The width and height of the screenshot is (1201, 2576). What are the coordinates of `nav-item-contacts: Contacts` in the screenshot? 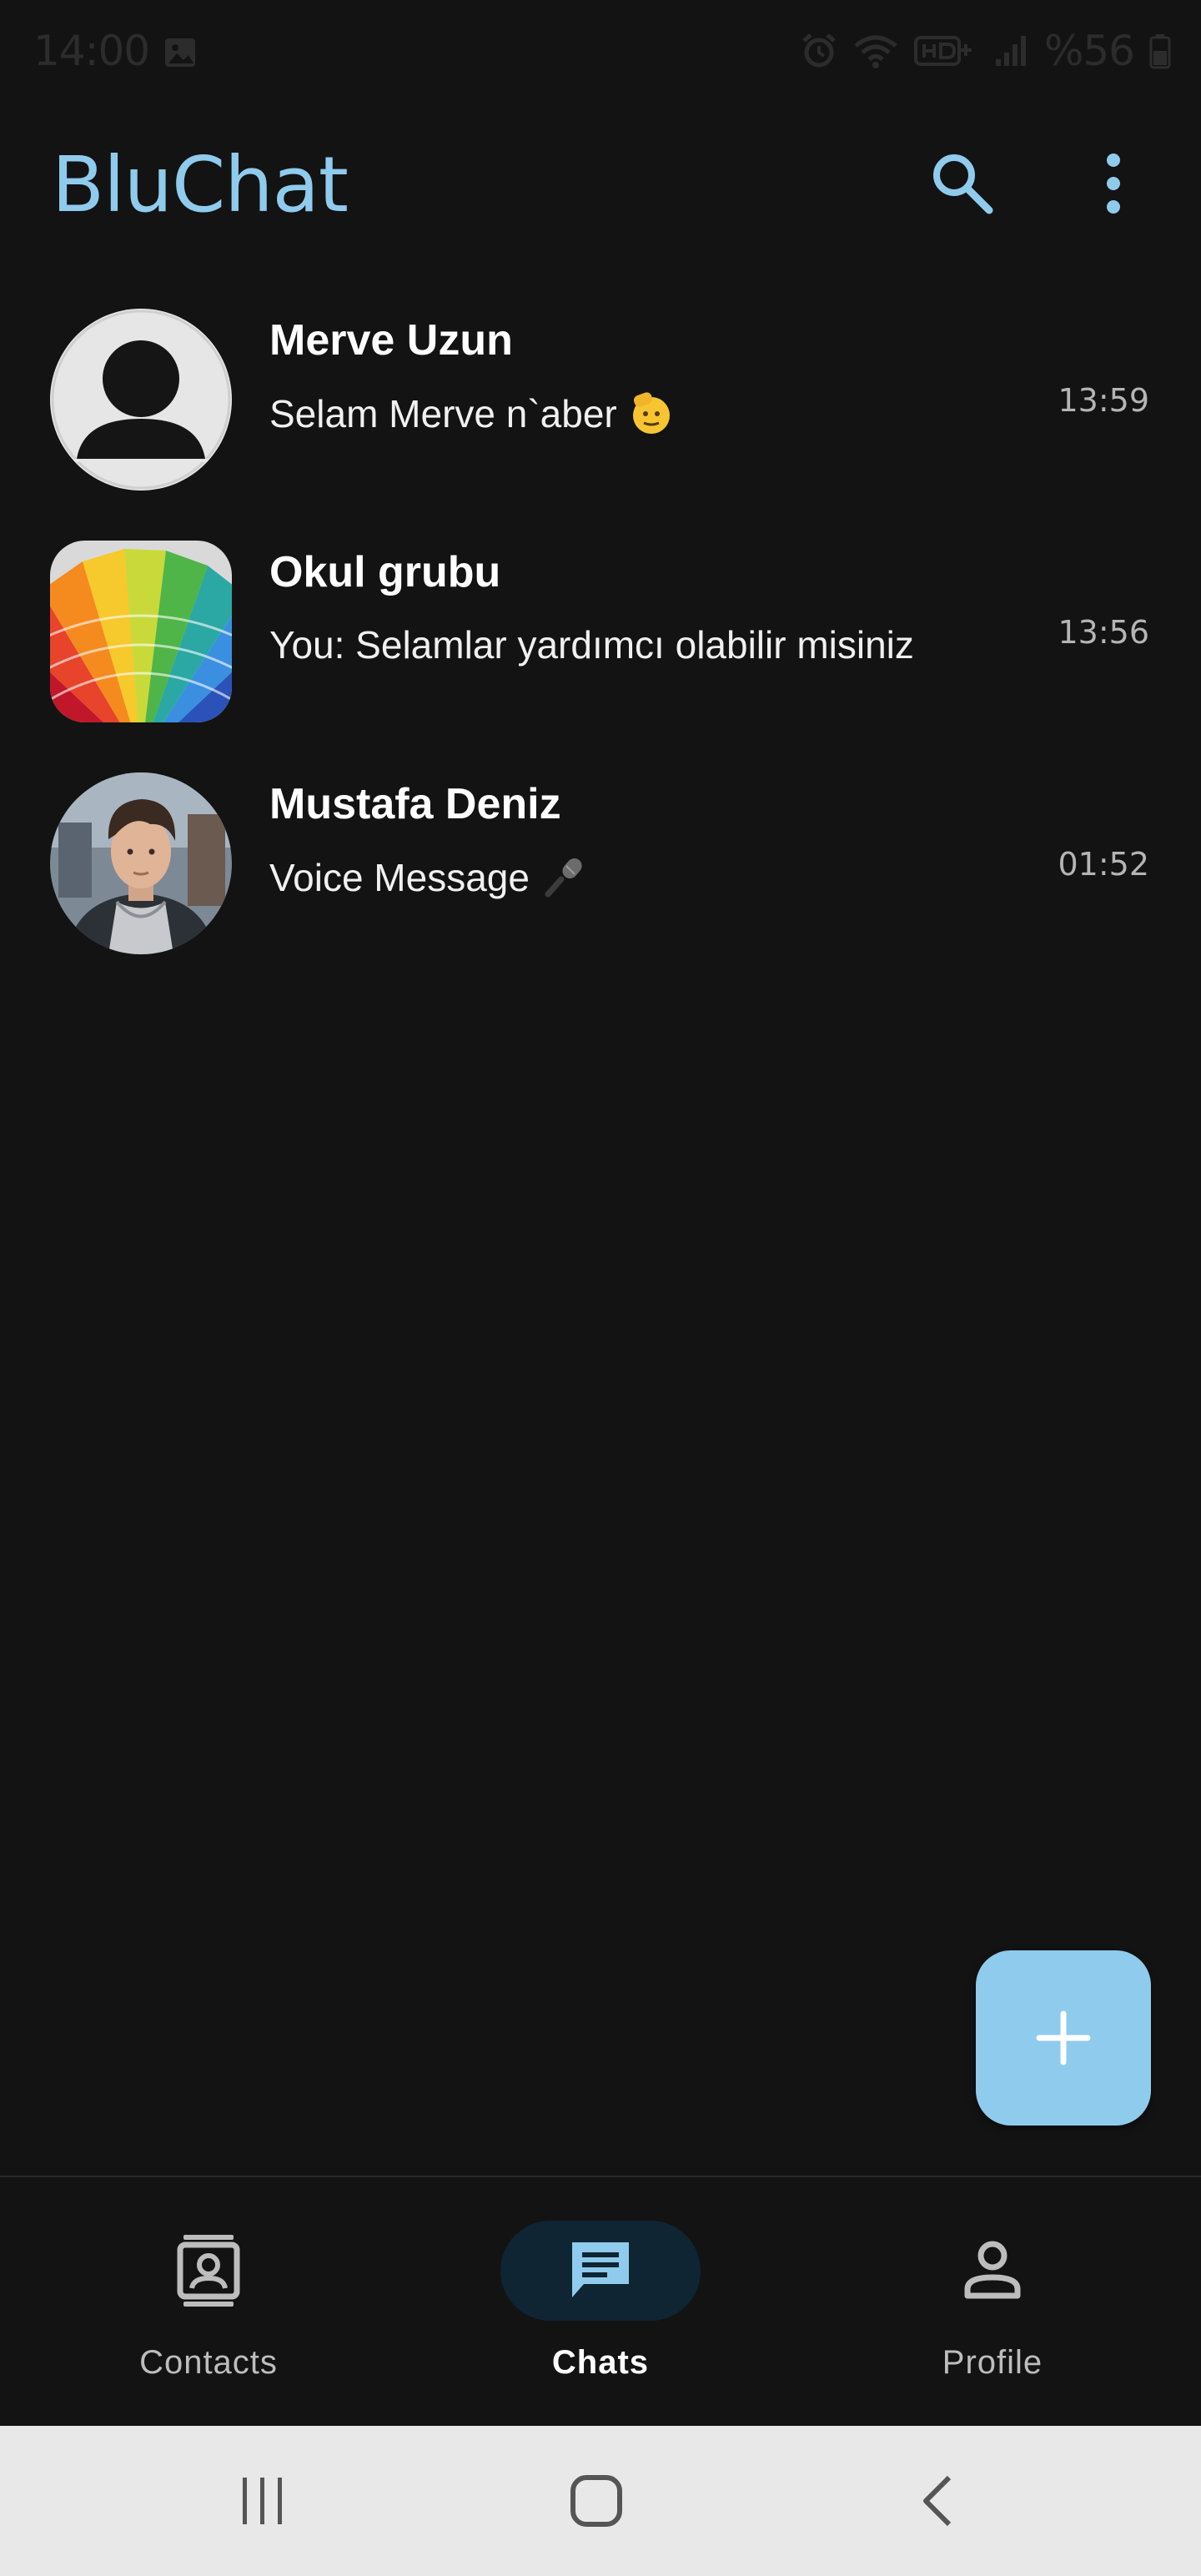 It's located at (209, 2301).